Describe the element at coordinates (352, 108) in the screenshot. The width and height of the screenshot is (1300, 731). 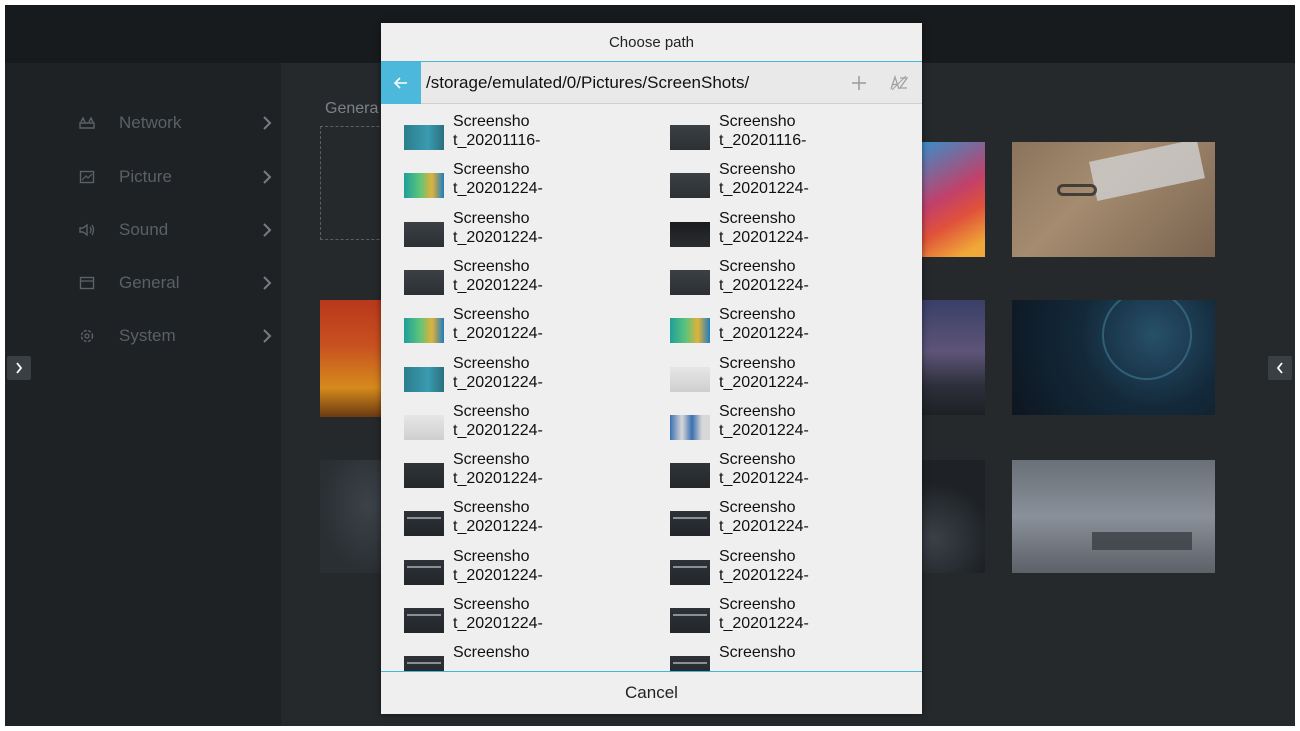
I see `section-label: Genera` at that location.